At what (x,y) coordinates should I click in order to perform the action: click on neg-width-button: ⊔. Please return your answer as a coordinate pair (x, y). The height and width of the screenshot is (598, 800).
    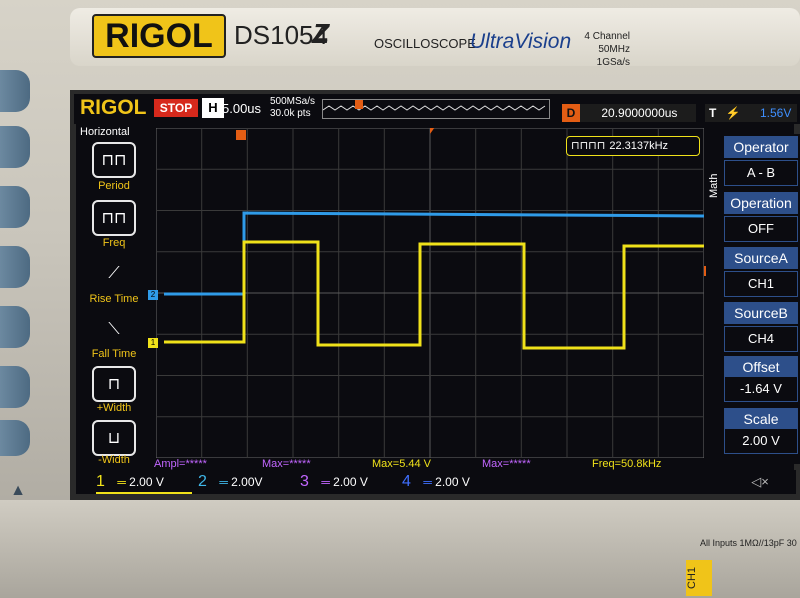
    Looking at the image, I should click on (114, 438).